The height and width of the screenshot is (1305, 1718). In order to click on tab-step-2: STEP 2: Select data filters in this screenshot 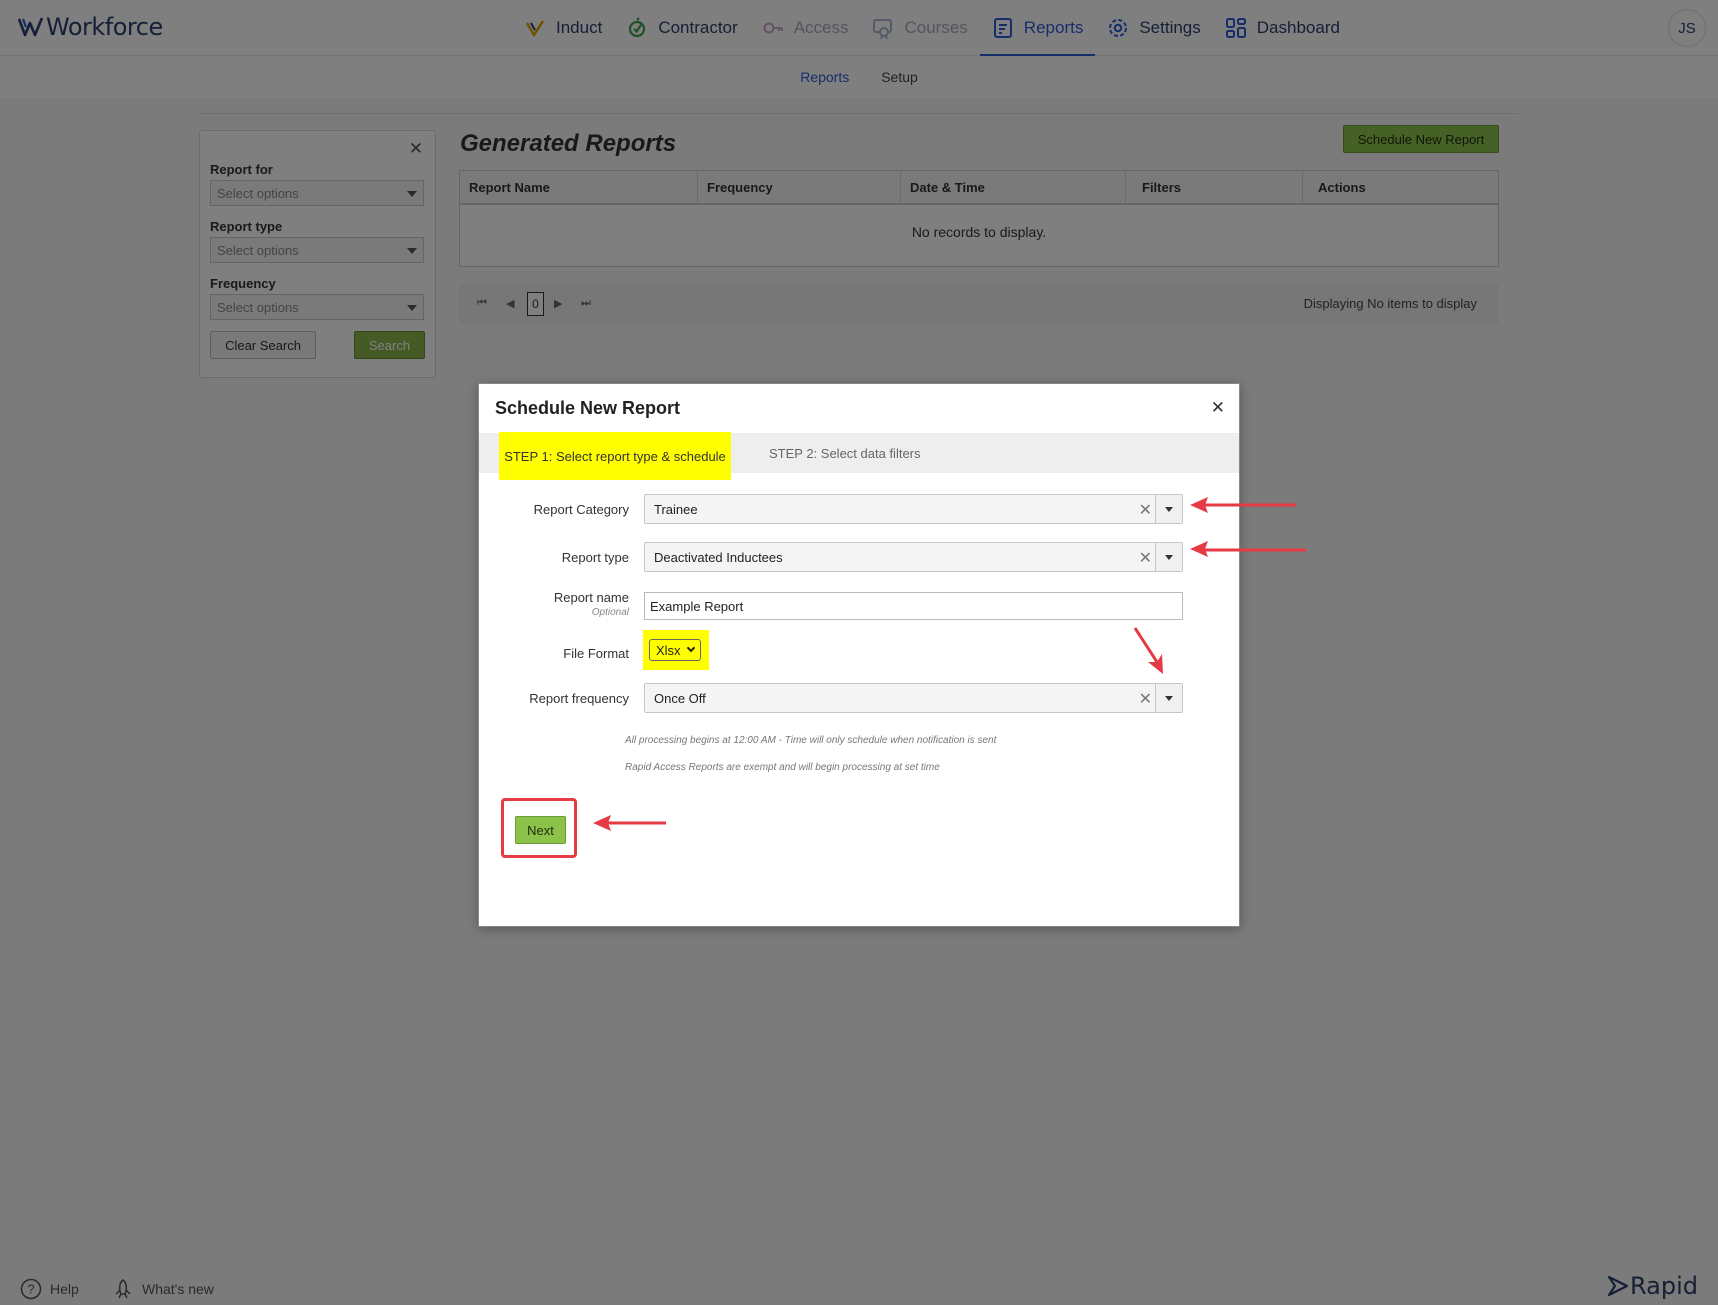, I will do `click(845, 453)`.